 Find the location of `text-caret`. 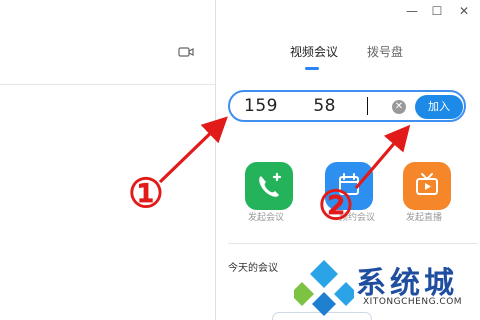

text-caret is located at coordinates (367, 106).